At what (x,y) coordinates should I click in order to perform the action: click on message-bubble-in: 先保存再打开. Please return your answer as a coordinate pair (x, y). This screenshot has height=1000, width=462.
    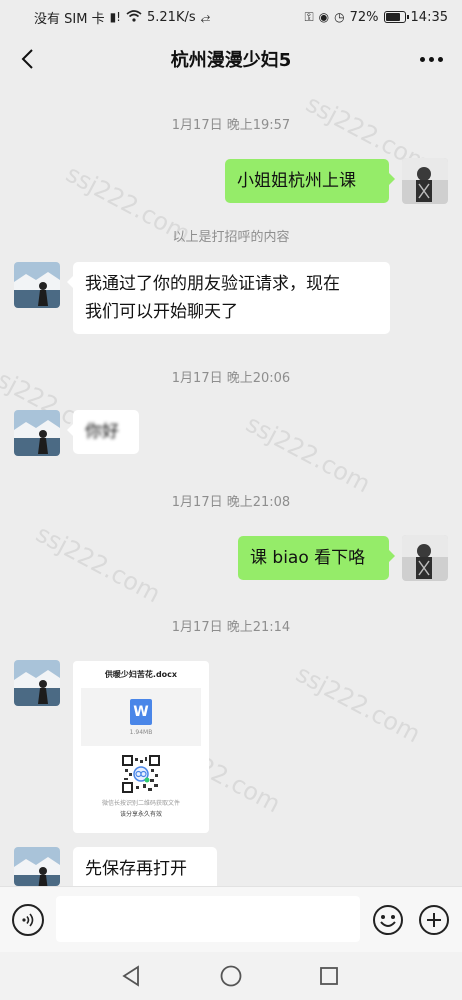
    Looking at the image, I should click on (145, 866).